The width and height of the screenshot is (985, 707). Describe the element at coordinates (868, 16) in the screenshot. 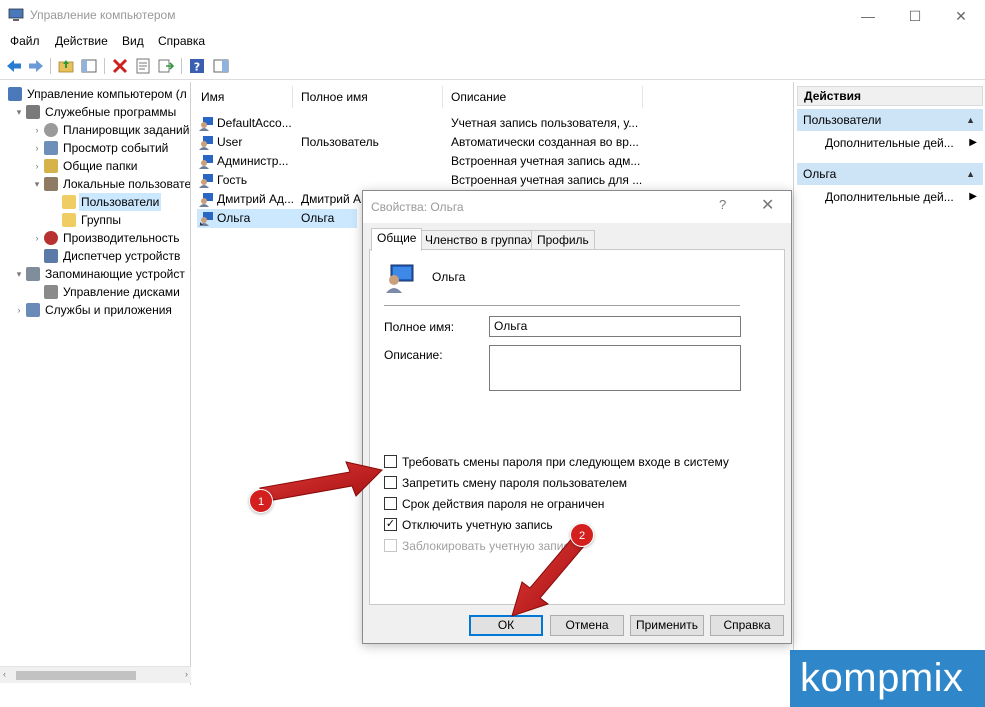

I see `minimize-button: —` at that location.